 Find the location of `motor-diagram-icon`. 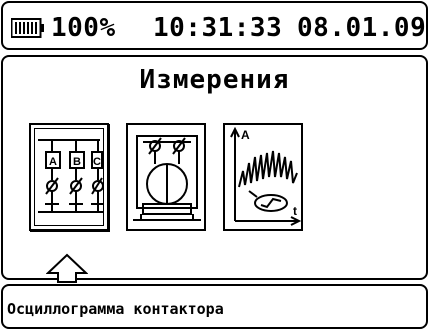

motor-diagram-icon is located at coordinates (167, 178).